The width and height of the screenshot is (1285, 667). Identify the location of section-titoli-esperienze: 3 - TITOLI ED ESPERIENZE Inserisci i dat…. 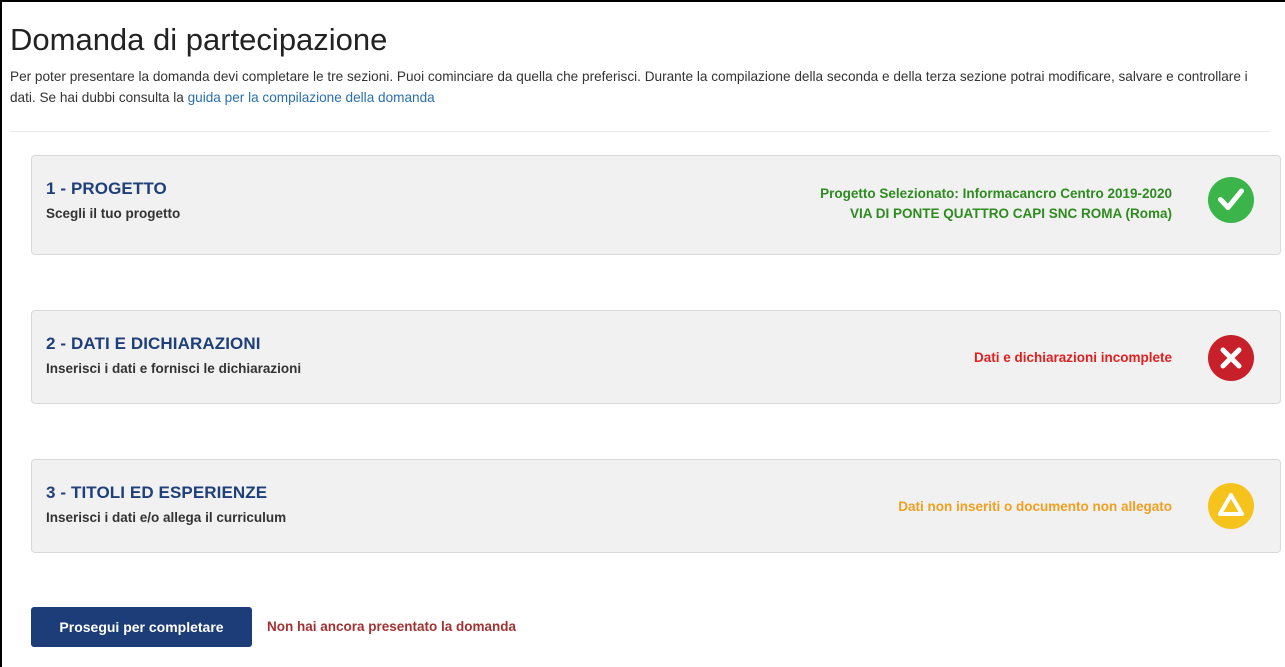
(656, 506).